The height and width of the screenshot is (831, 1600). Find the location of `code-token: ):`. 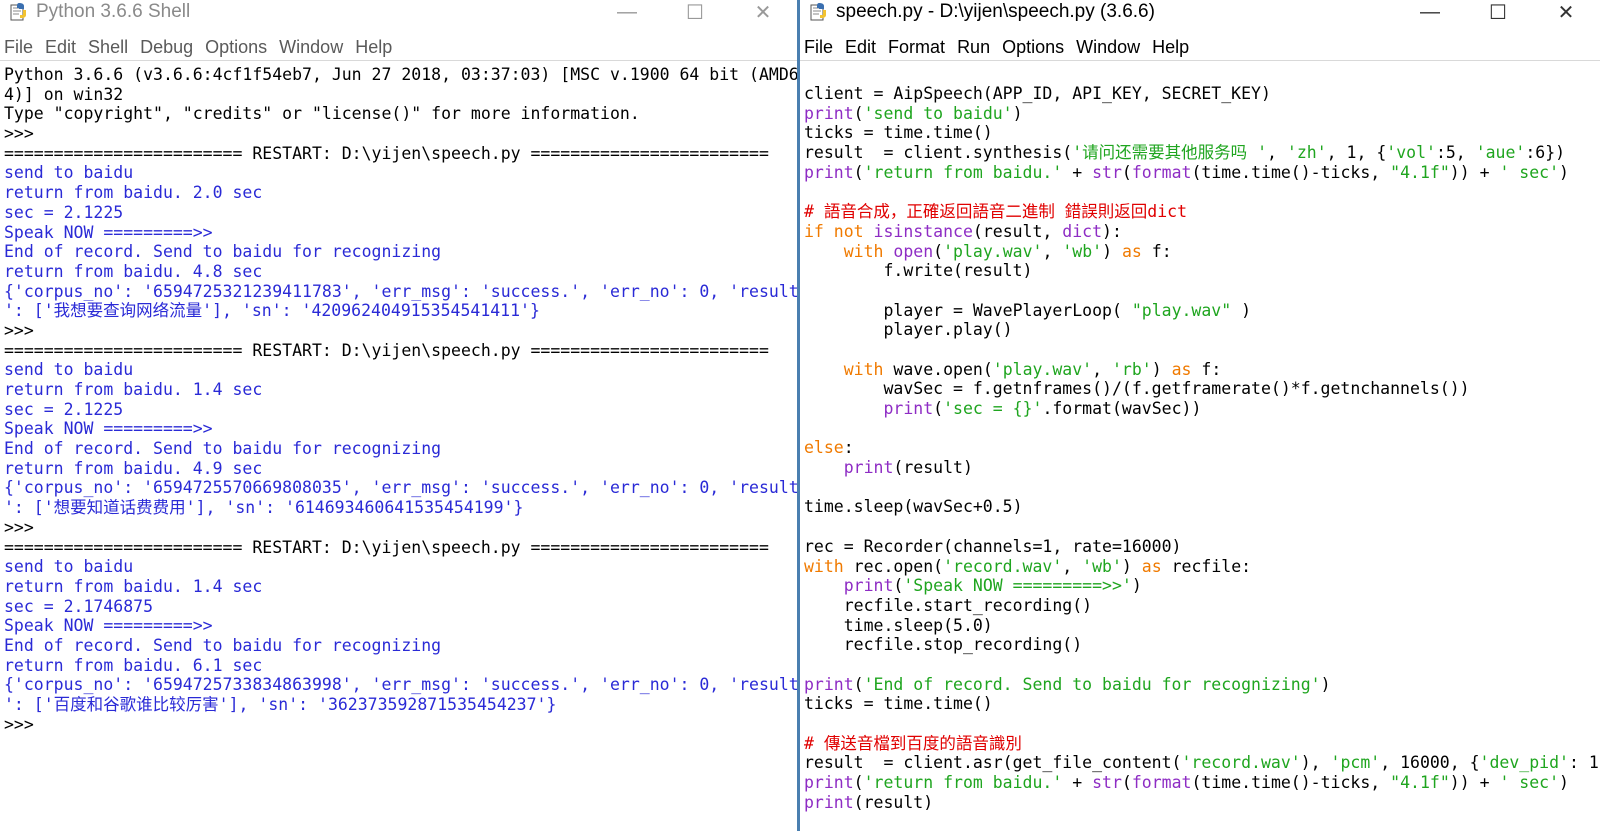

code-token: ): is located at coordinates (1112, 231).